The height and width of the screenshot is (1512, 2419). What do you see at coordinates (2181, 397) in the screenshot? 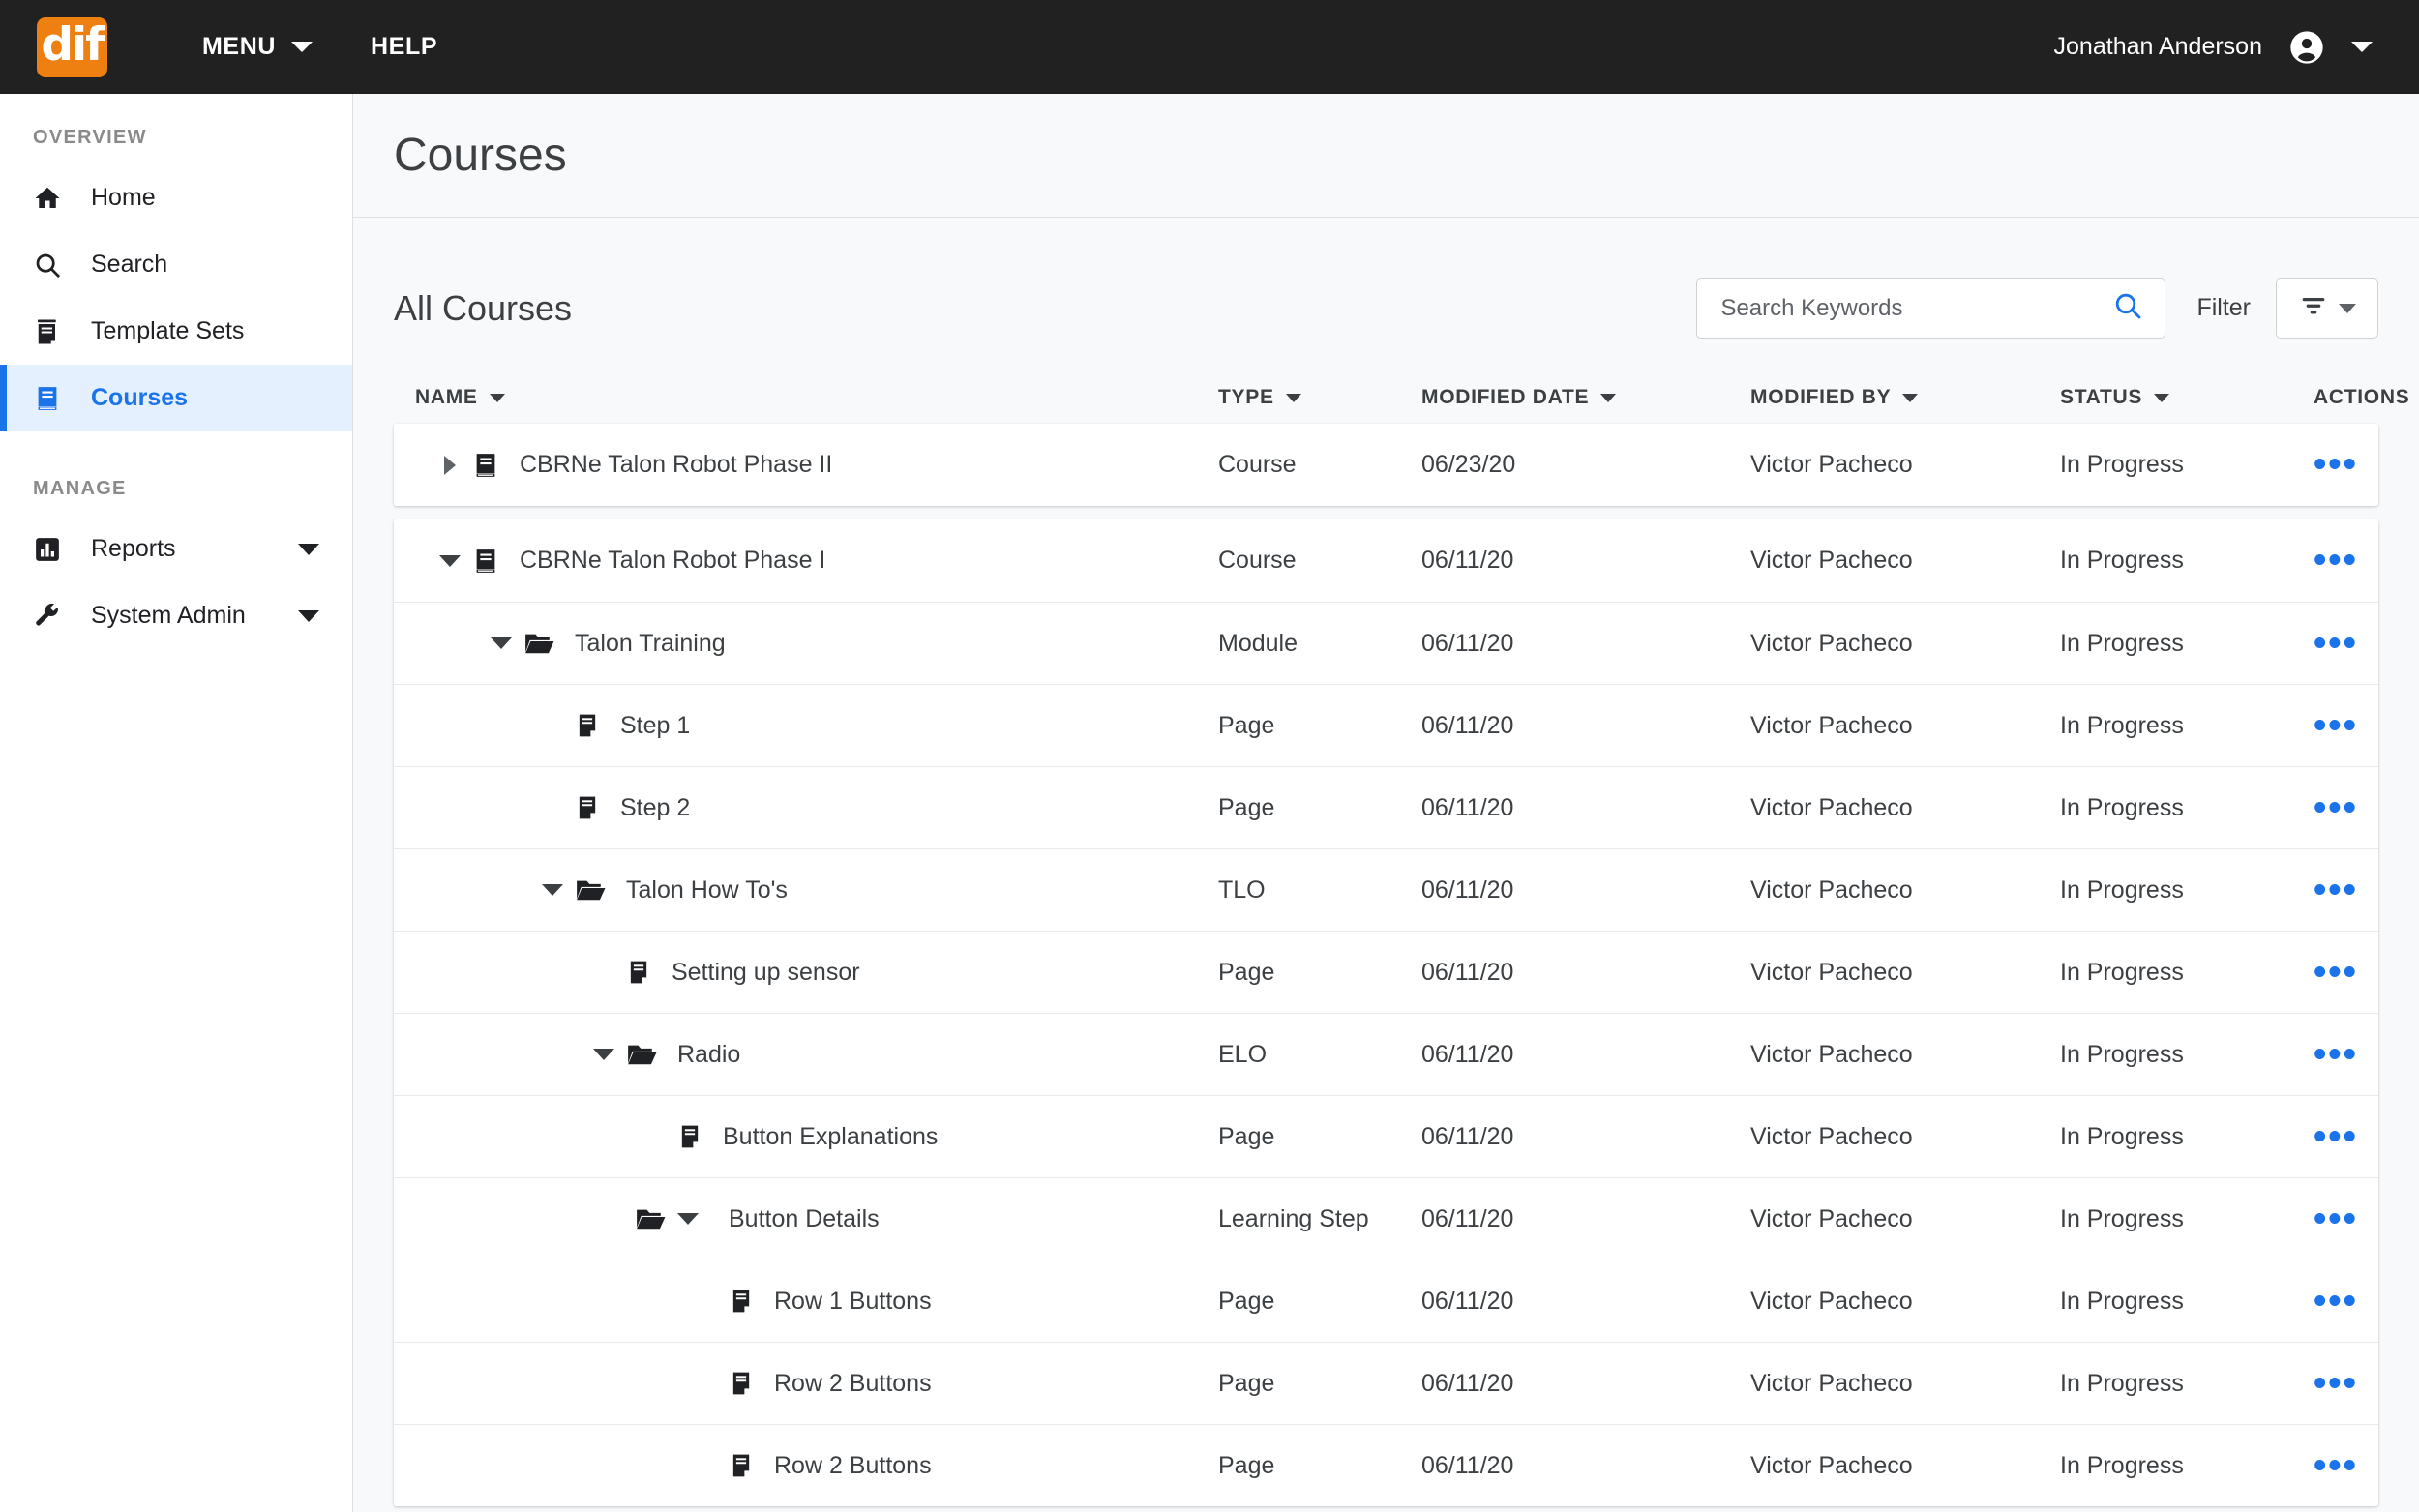
I see `column-header-status: STATUS` at bounding box center [2181, 397].